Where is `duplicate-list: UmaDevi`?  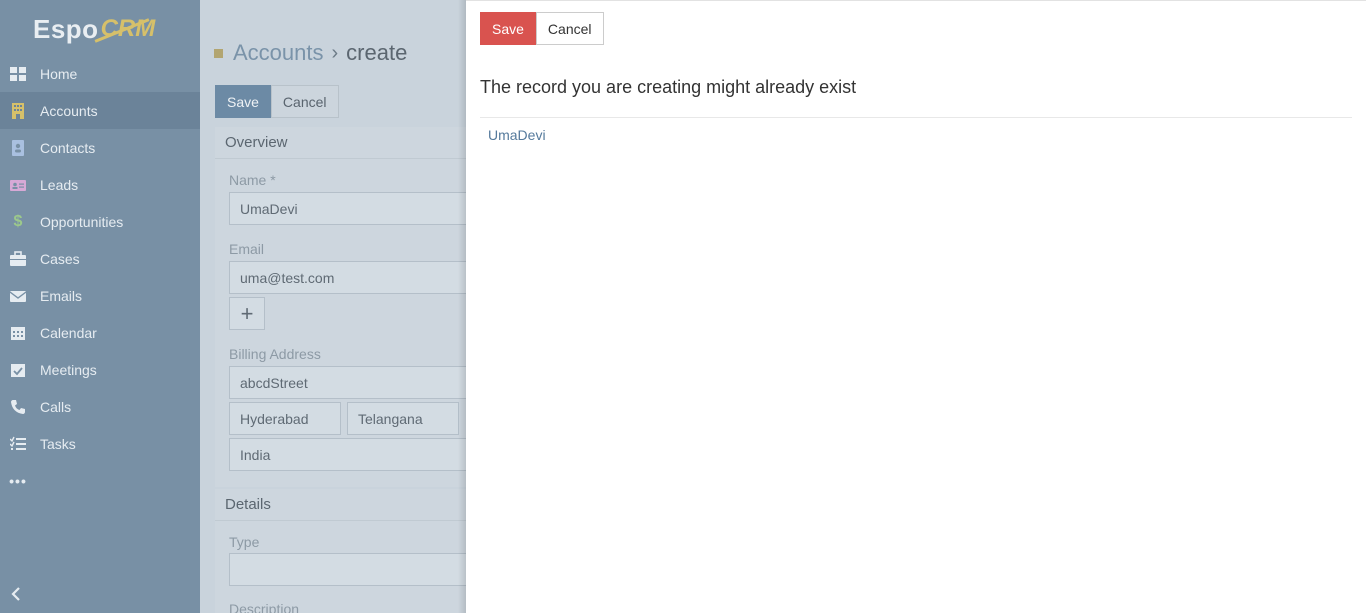
duplicate-list: UmaDevi is located at coordinates (517, 135).